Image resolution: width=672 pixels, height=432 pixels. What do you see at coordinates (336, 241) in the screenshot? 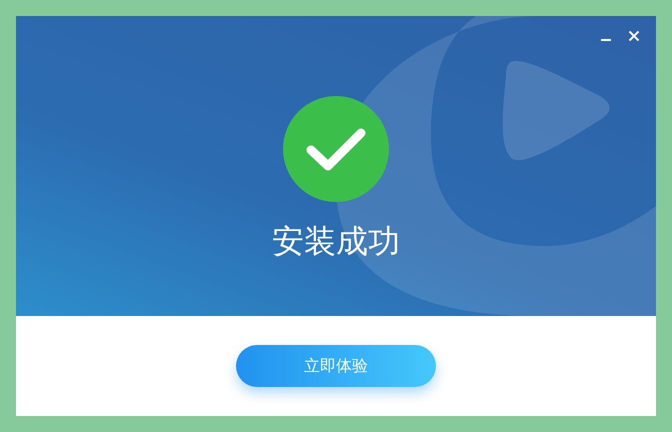
I see `status-message: 安装成功` at bounding box center [336, 241].